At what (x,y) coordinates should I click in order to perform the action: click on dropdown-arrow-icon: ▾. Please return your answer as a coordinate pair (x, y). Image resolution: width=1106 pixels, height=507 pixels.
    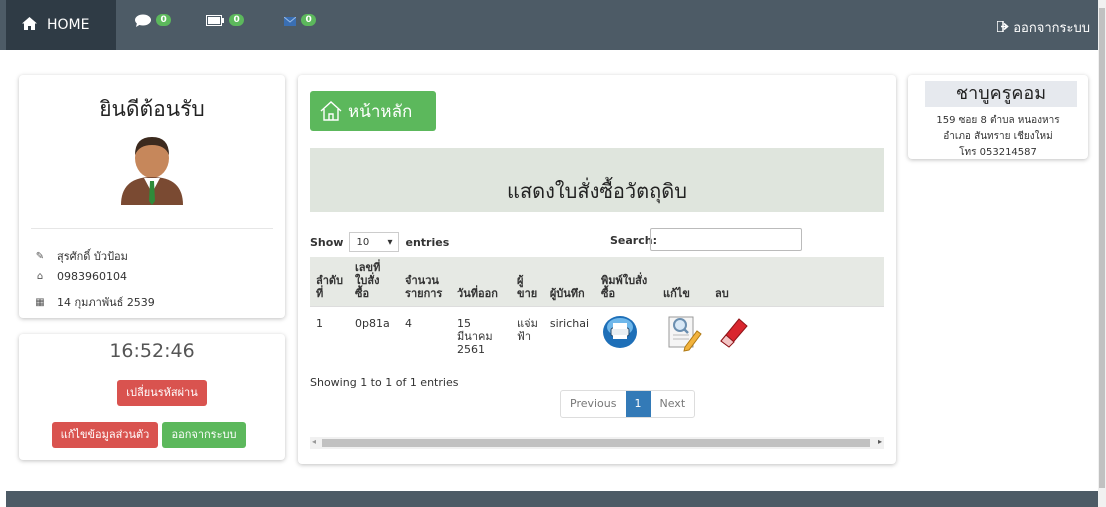
    Looking at the image, I should click on (390, 242).